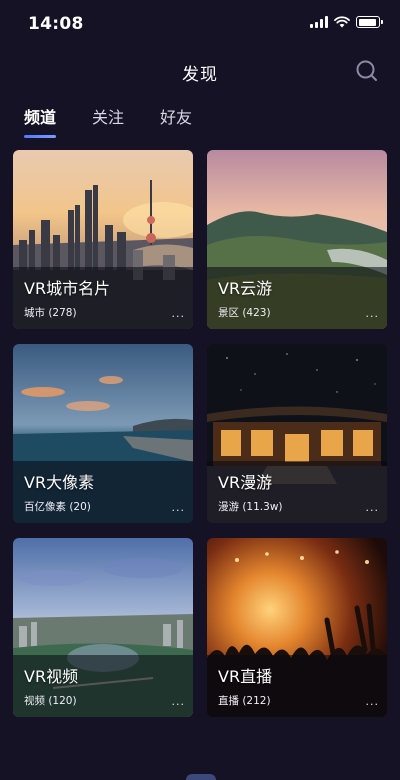 The width and height of the screenshot is (400, 780). What do you see at coordinates (200, 24) in the screenshot?
I see `status-bar: 14:08` at bounding box center [200, 24].